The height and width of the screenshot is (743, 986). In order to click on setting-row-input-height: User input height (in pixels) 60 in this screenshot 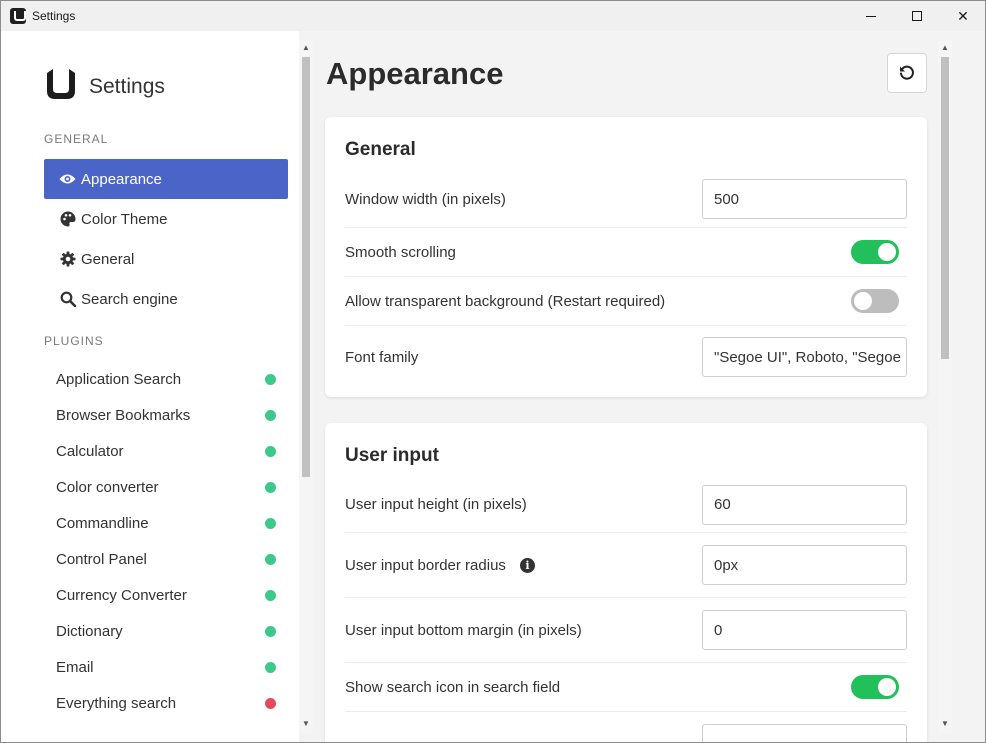, I will do `click(626, 505)`.